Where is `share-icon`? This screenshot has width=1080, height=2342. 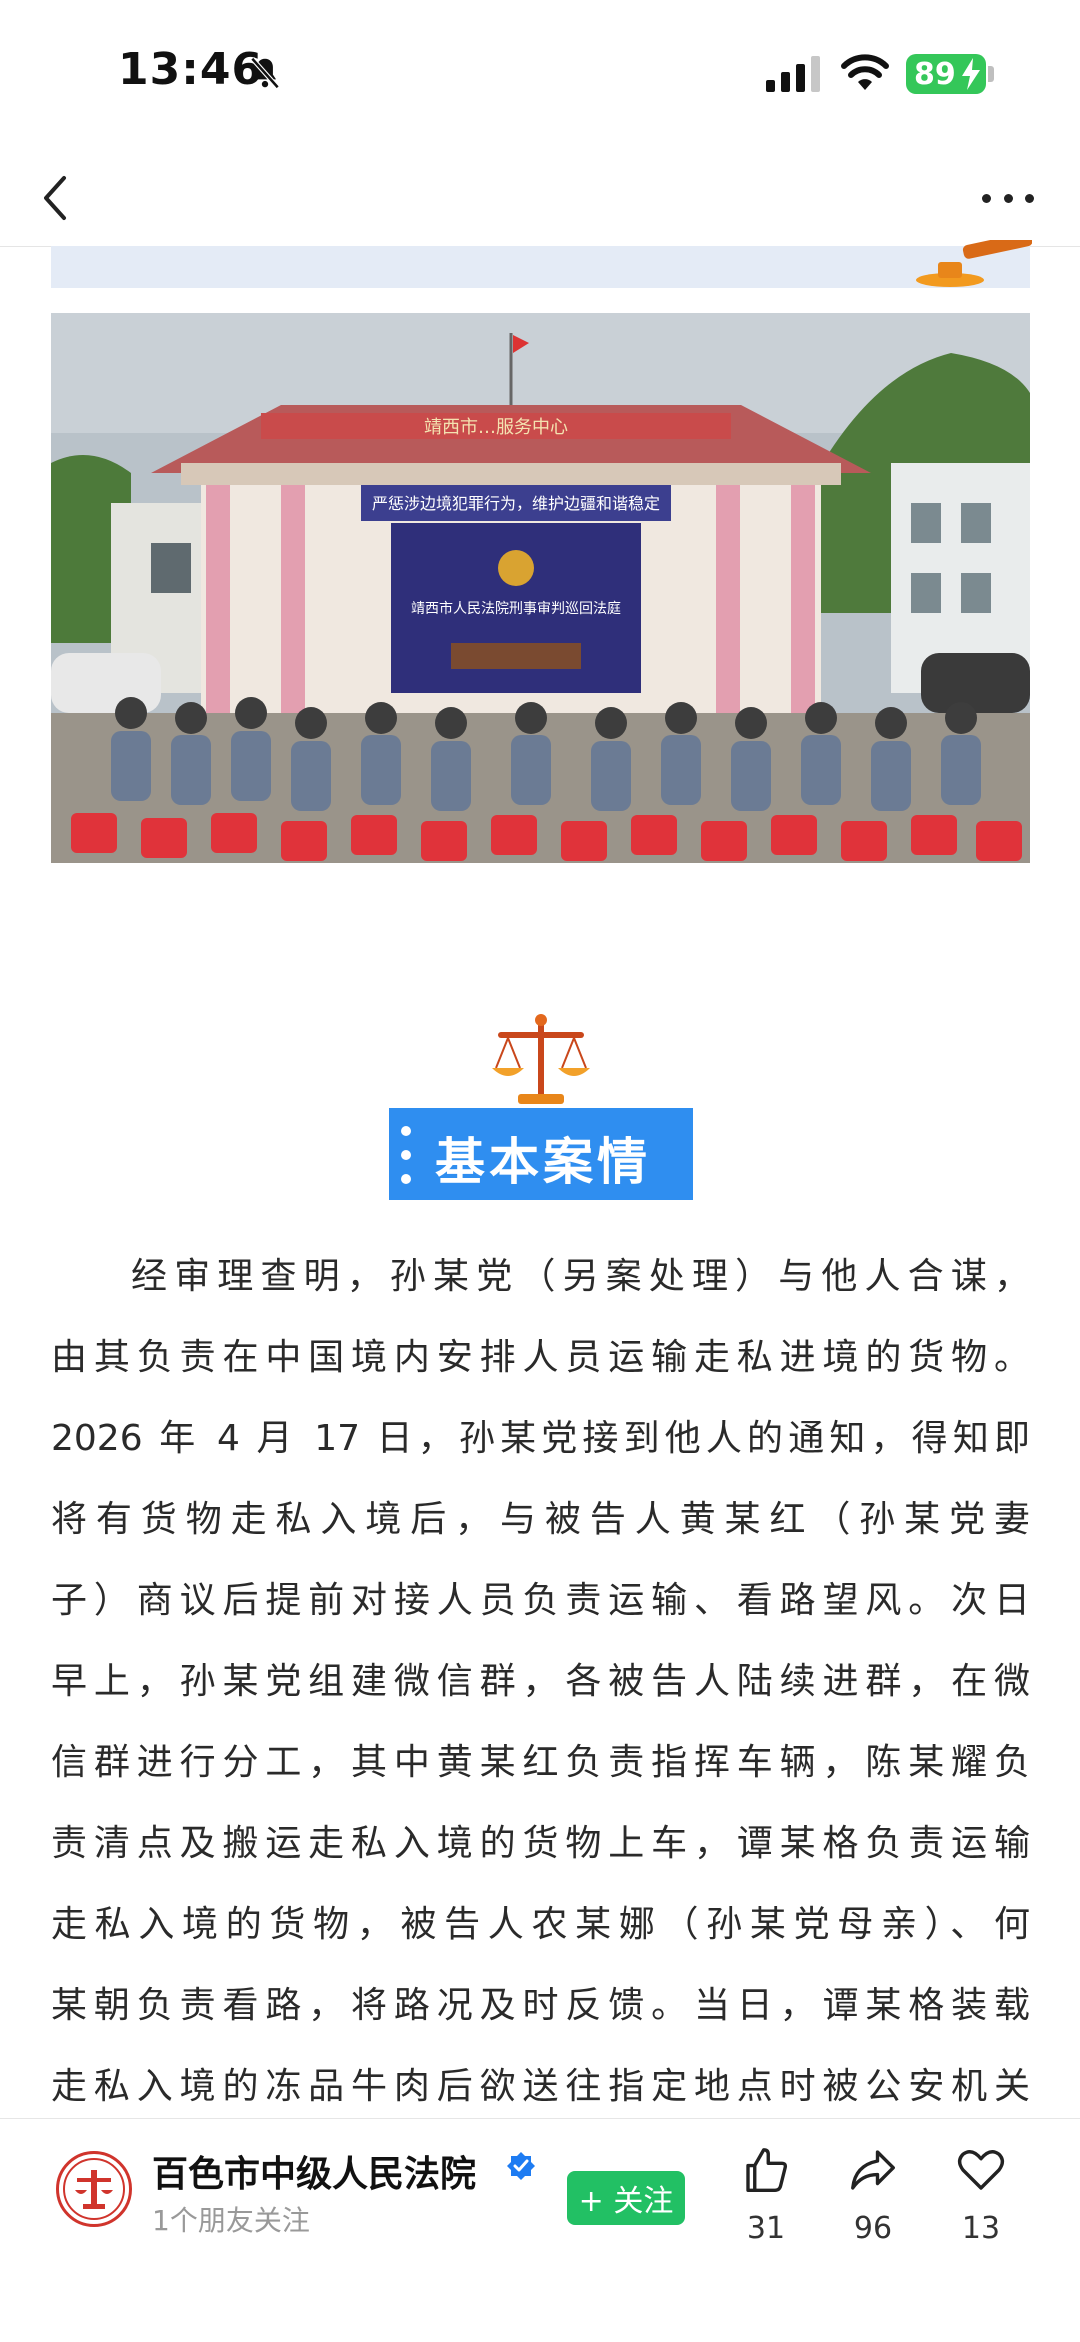
share-icon is located at coordinates (873, 2170).